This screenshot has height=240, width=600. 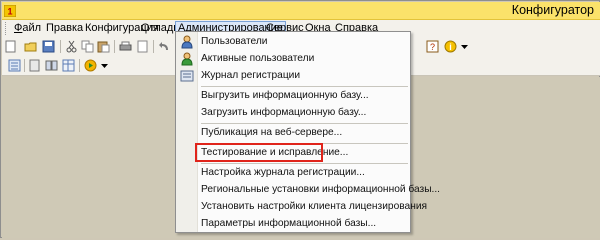 I want to click on menu-edit: Правка, so click(x=64, y=28).